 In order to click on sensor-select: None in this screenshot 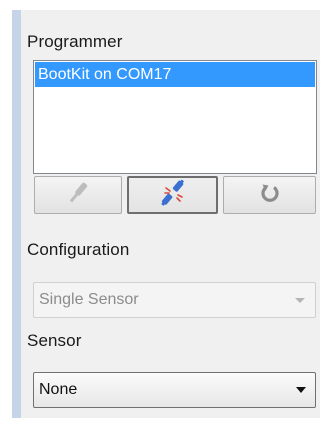, I will do `click(174, 390)`.